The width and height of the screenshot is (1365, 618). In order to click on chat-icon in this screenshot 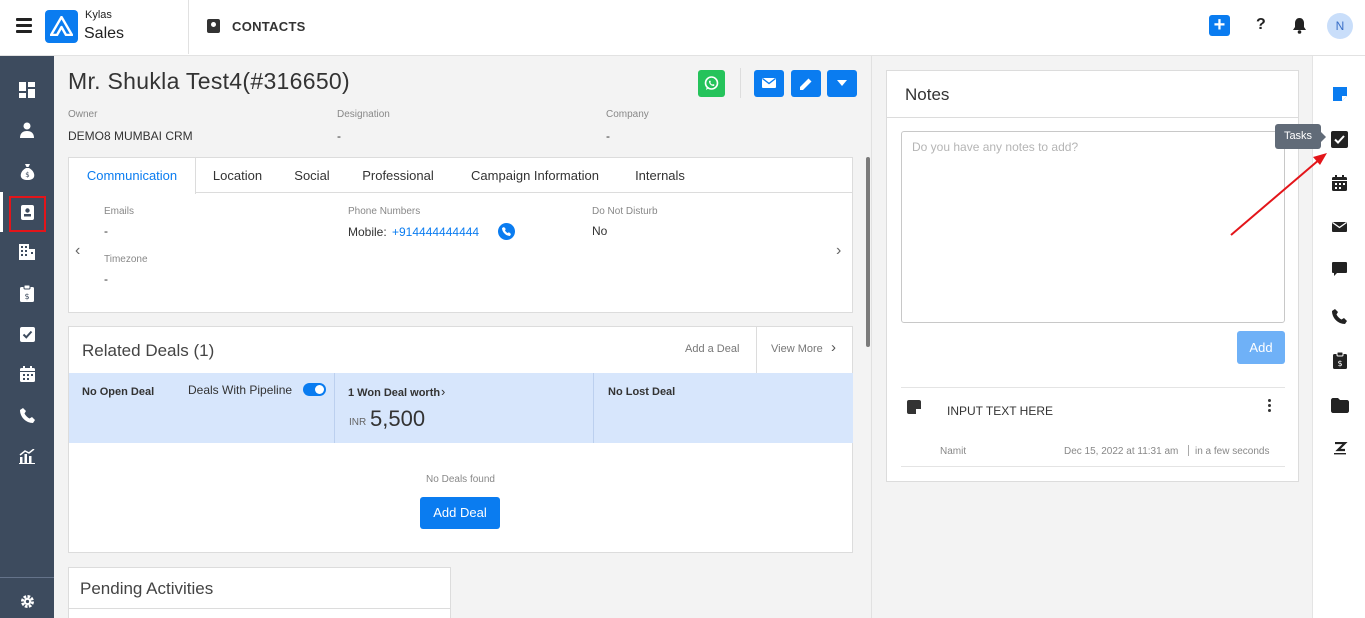, I will do `click(1339, 269)`.